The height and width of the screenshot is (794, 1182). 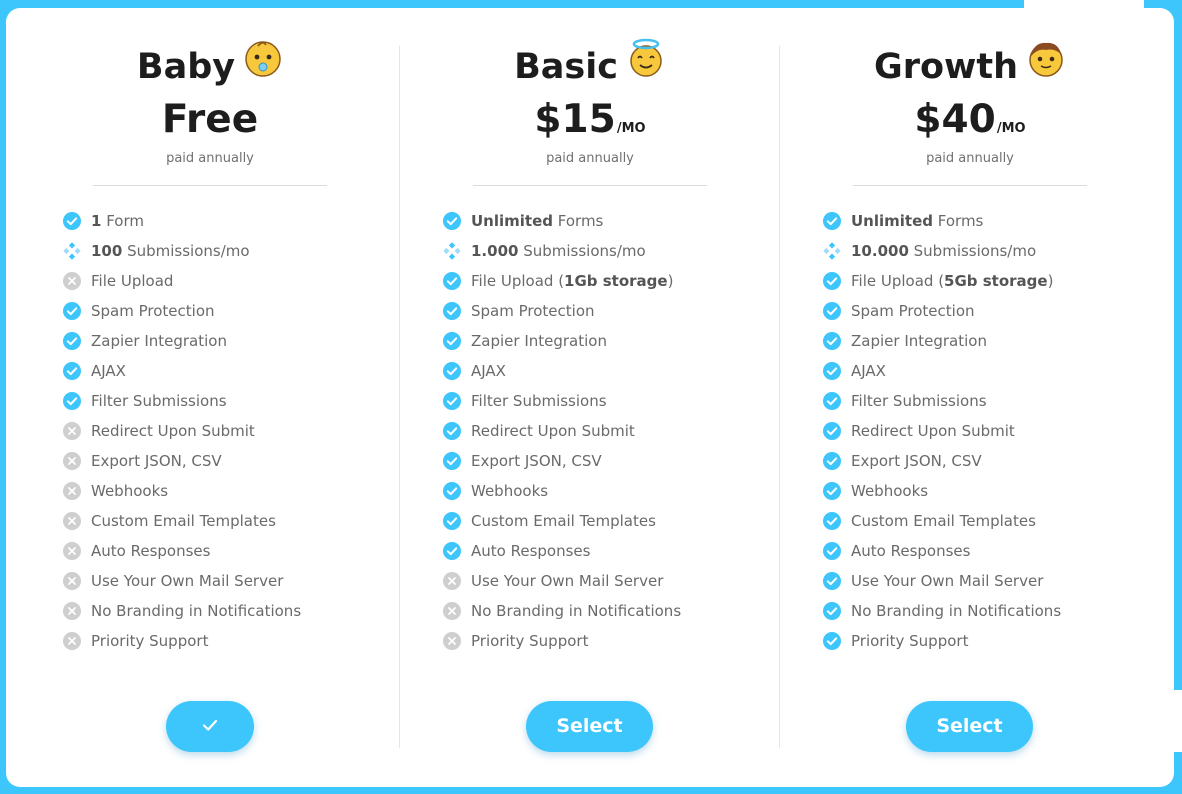 What do you see at coordinates (182, 221) in the screenshot?
I see `feature-item: 1 Form` at bounding box center [182, 221].